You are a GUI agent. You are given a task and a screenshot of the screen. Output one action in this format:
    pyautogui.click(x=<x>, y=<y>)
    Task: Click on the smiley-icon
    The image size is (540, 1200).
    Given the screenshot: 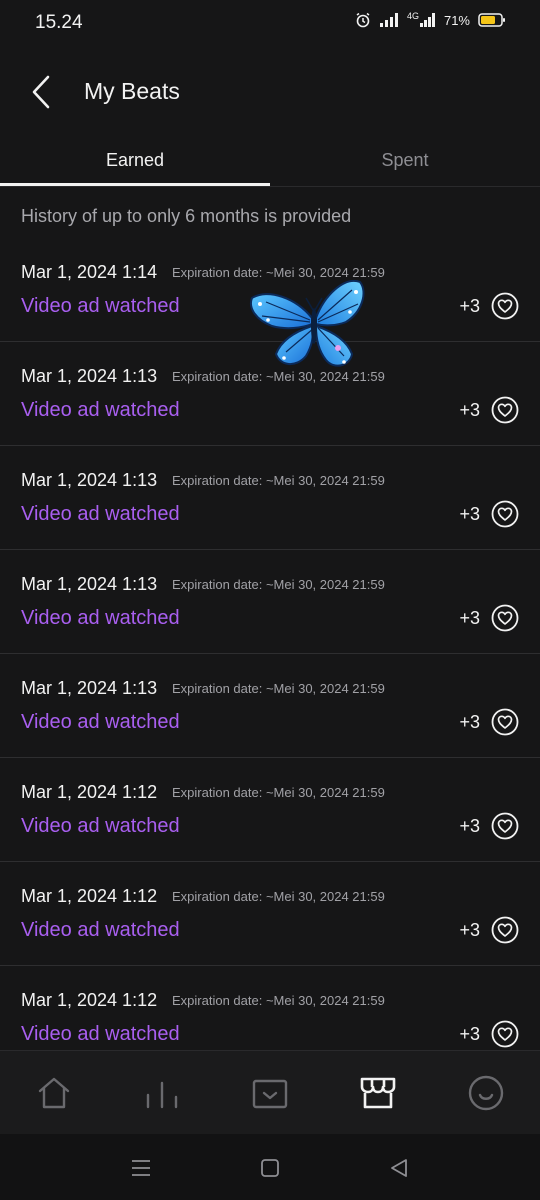 What is the action you would take?
    pyautogui.click(x=486, y=1096)
    